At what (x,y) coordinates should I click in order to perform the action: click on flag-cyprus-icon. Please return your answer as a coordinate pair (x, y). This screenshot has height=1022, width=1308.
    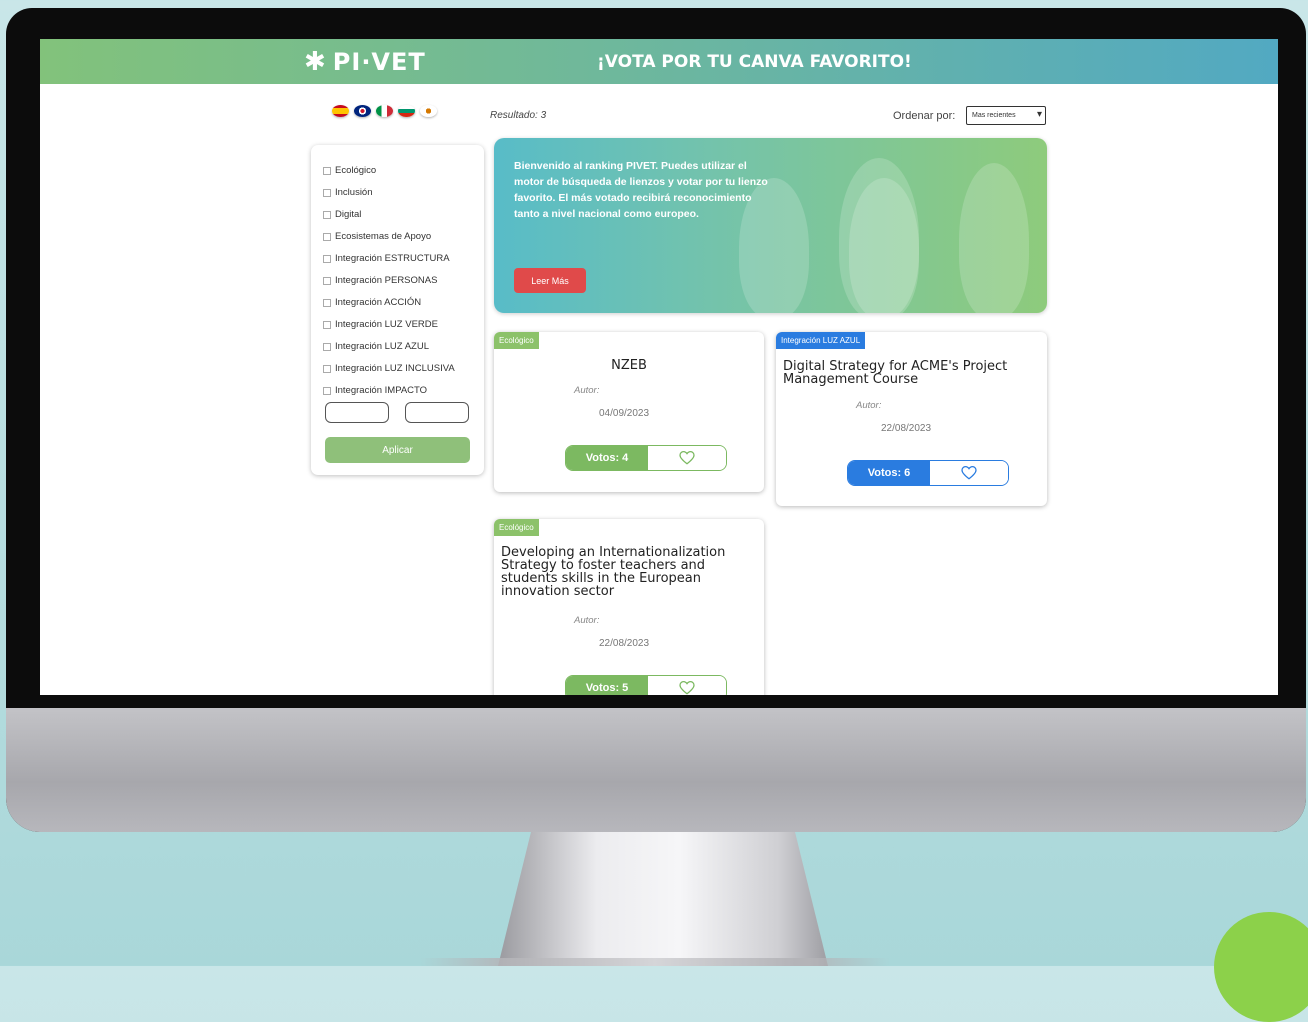
    Looking at the image, I should click on (428, 111).